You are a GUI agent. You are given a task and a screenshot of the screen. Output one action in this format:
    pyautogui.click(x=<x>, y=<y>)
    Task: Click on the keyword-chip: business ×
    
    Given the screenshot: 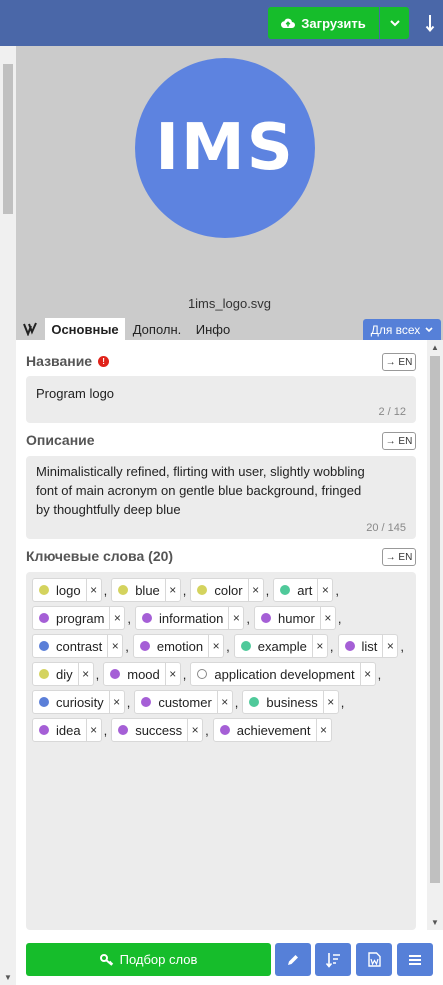 What is the action you would take?
    pyautogui.click(x=290, y=702)
    